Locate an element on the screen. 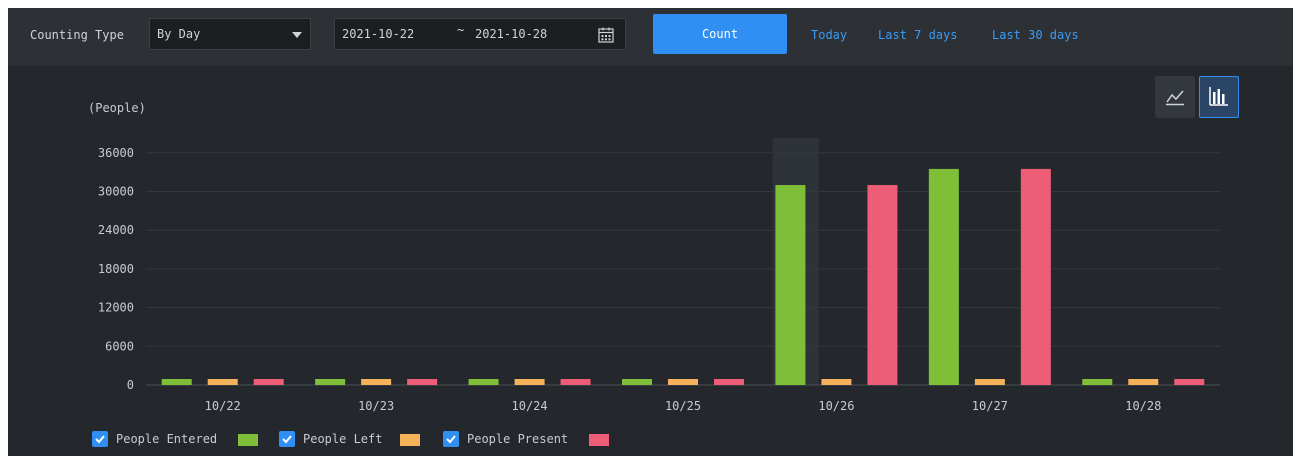  x-tick-label: 10/23 is located at coordinates (376, 406).